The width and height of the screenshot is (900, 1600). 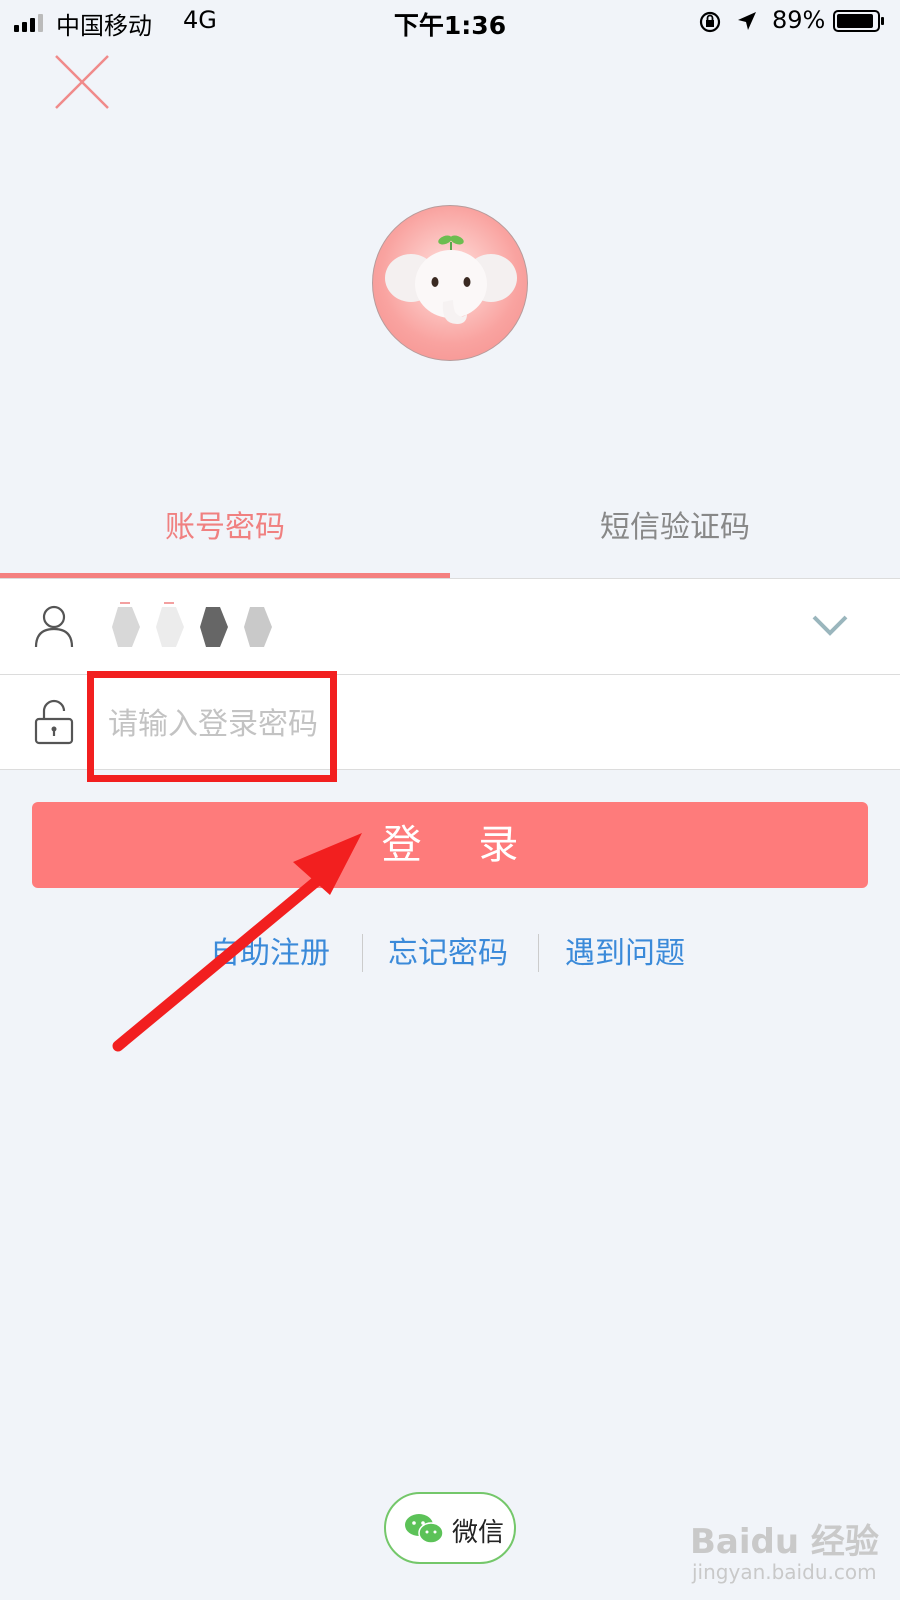 I want to click on user-icon, so click(x=54, y=626).